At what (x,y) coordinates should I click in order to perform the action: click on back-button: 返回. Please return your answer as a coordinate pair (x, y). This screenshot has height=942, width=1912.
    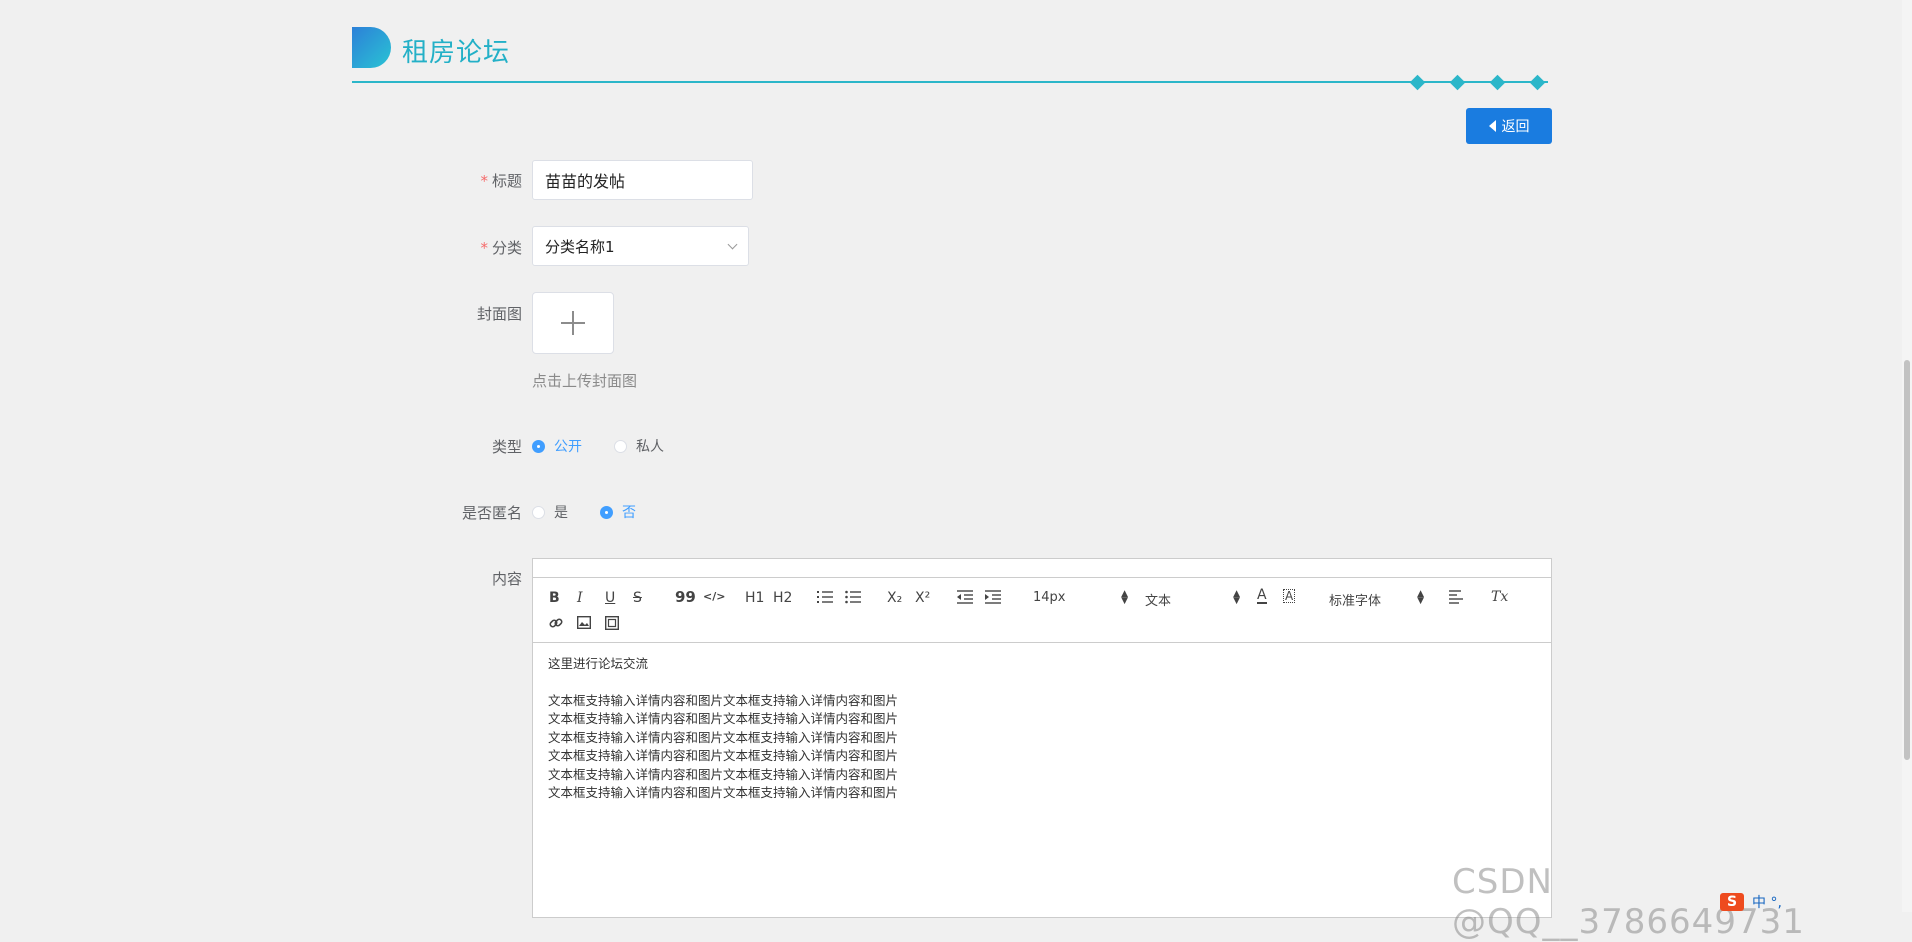
    Looking at the image, I should click on (1509, 126).